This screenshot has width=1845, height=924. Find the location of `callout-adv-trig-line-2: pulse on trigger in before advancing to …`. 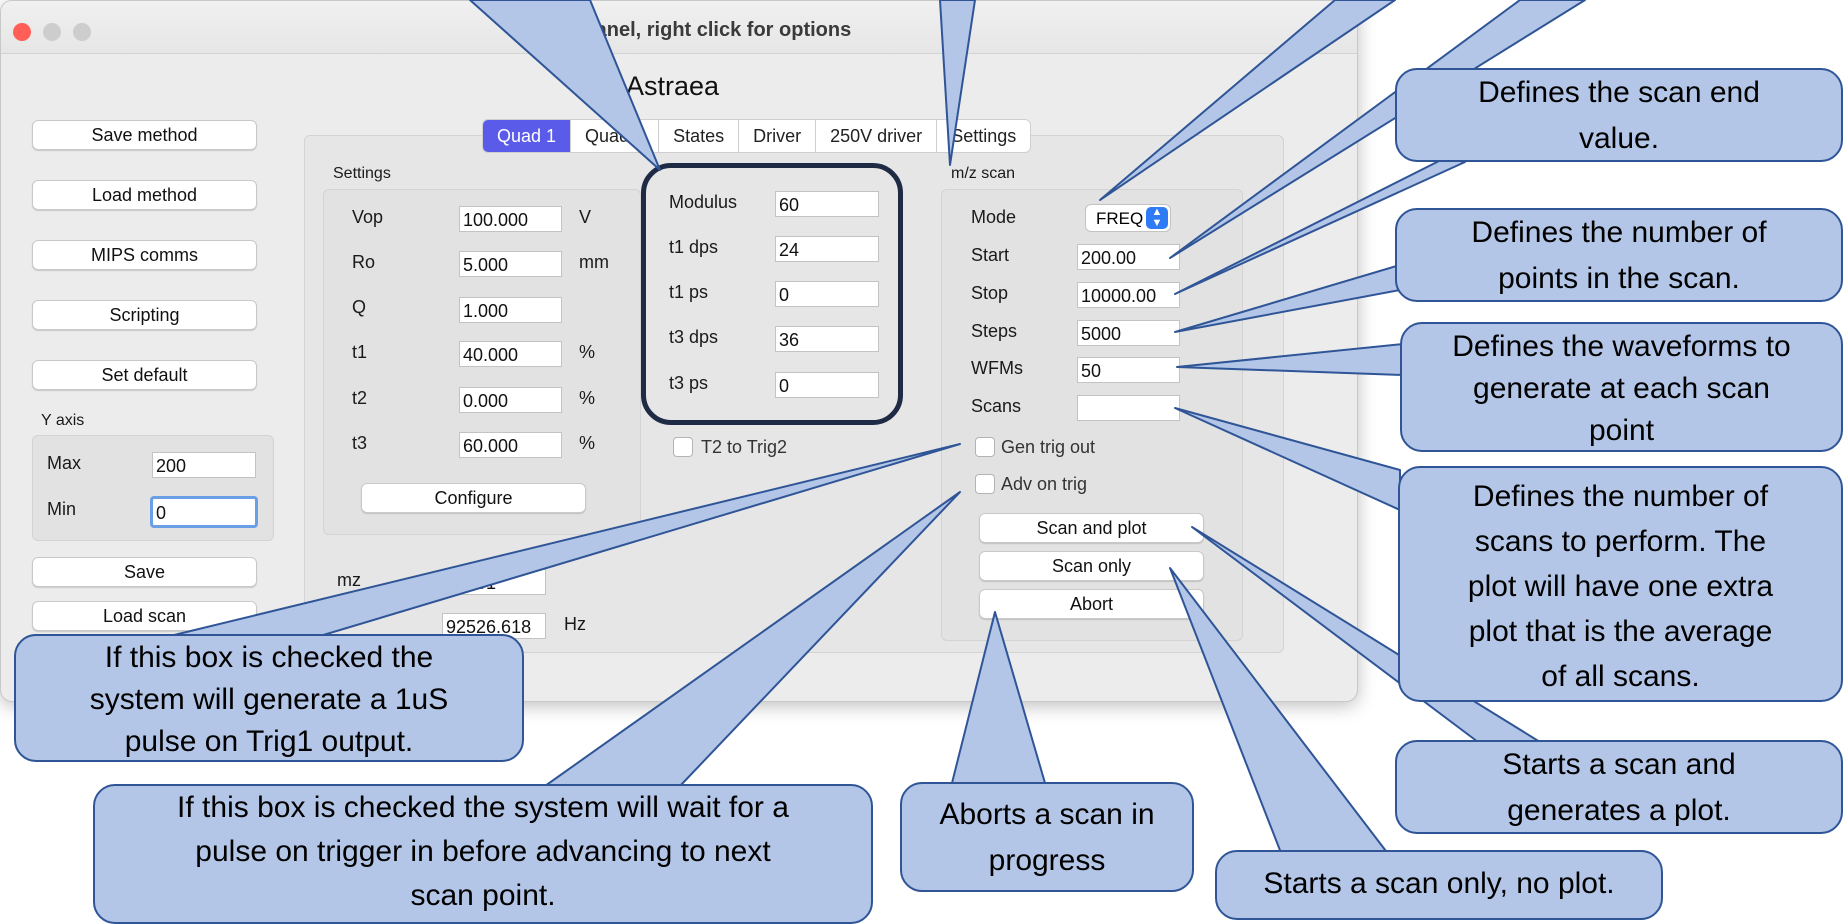

callout-adv-trig-line-2: pulse on trigger in before advancing to … is located at coordinates (483, 851).